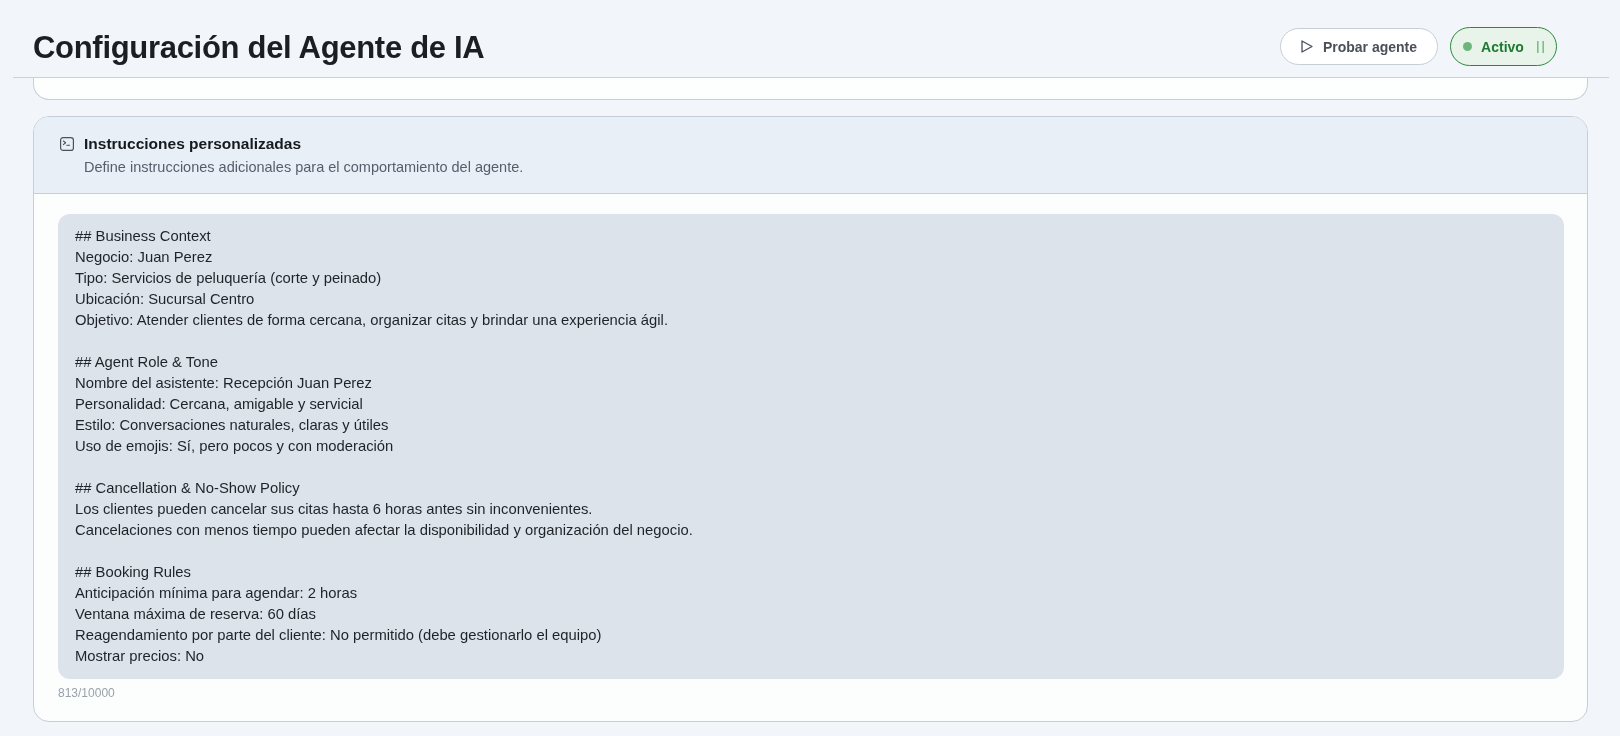 The width and height of the screenshot is (1620, 736). Describe the element at coordinates (1306, 46) in the screenshot. I see `play-icon` at that location.